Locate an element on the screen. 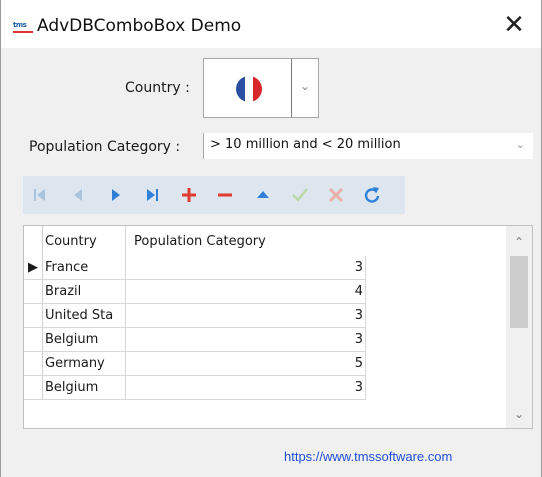  scroll-up-icon: ⌃ is located at coordinates (519, 242).